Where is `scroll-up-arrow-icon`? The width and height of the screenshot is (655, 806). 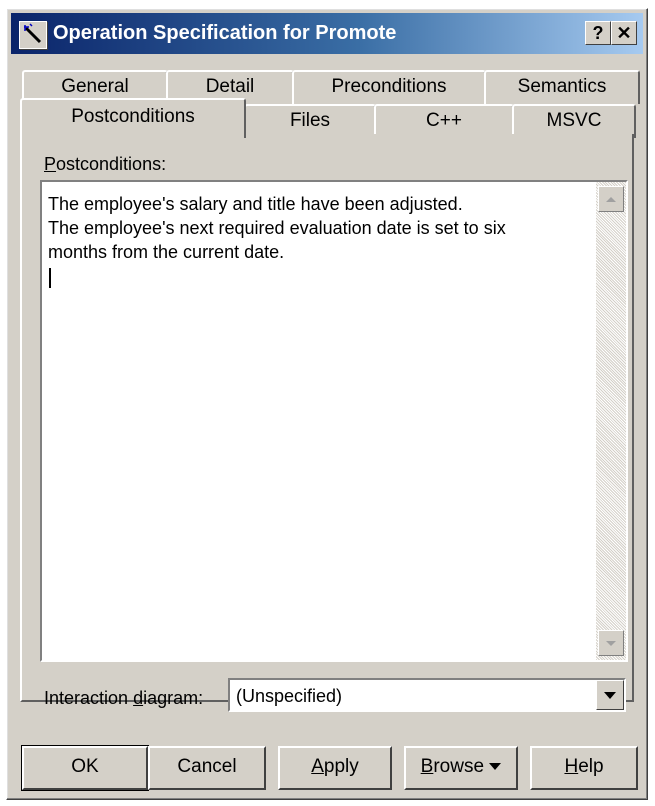
scroll-up-arrow-icon is located at coordinates (611, 199).